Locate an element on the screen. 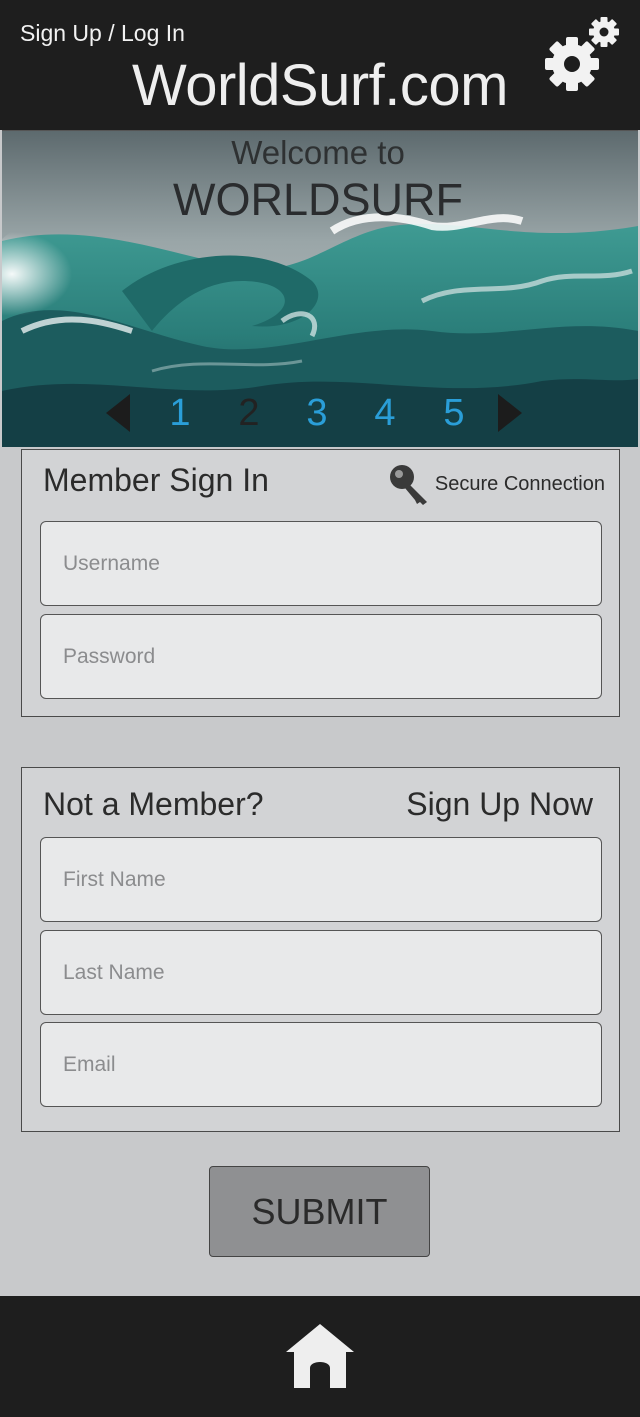 Image resolution: width=640 pixels, height=1417 pixels. bottom-nav-bar is located at coordinates (320, 1356).